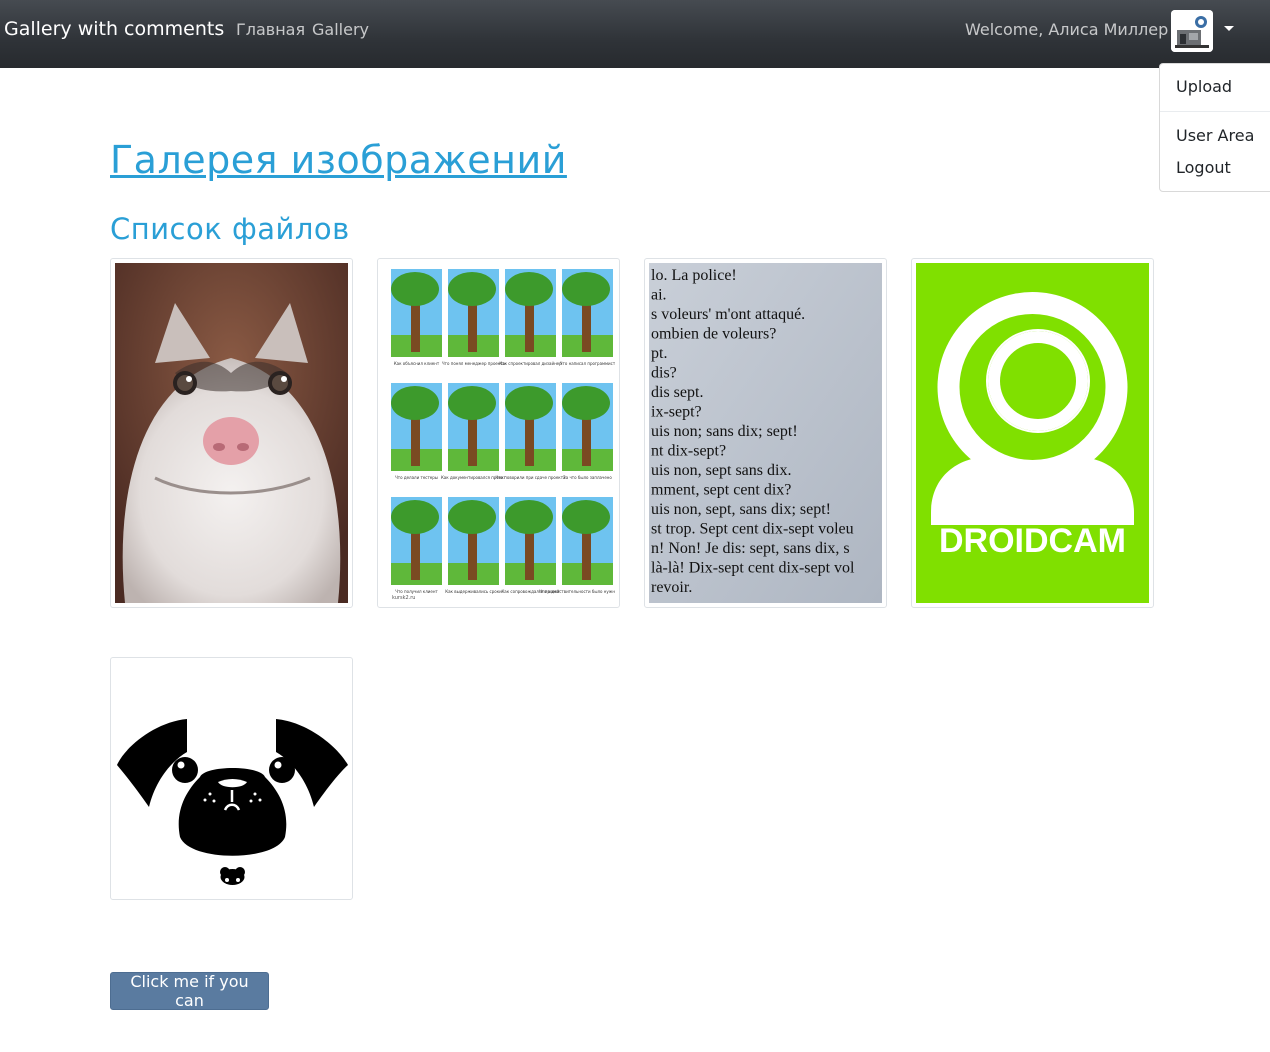  Describe the element at coordinates (530, 363) in the screenshot. I see `comic-caption: Как спроектировал дизайнер` at that location.